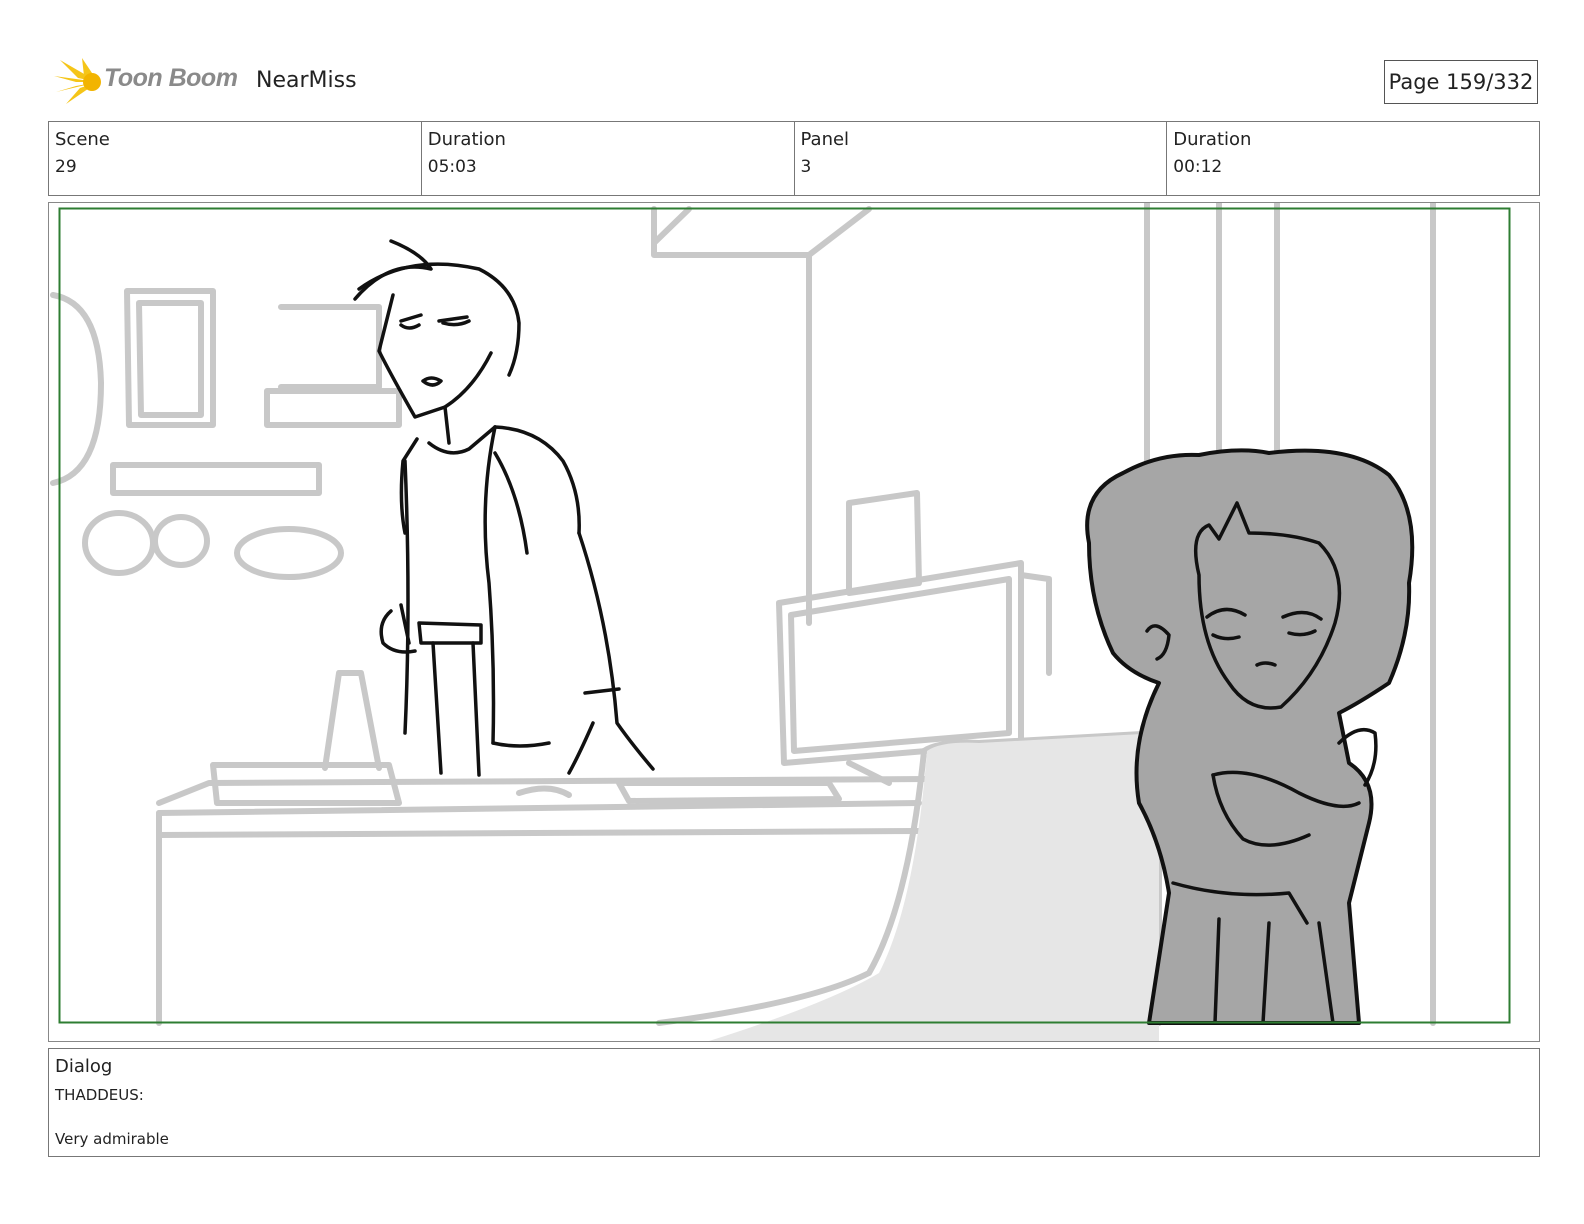 The height and width of the screenshot is (1224, 1584). What do you see at coordinates (825, 139) in the screenshot?
I see `panel-label: Panel` at bounding box center [825, 139].